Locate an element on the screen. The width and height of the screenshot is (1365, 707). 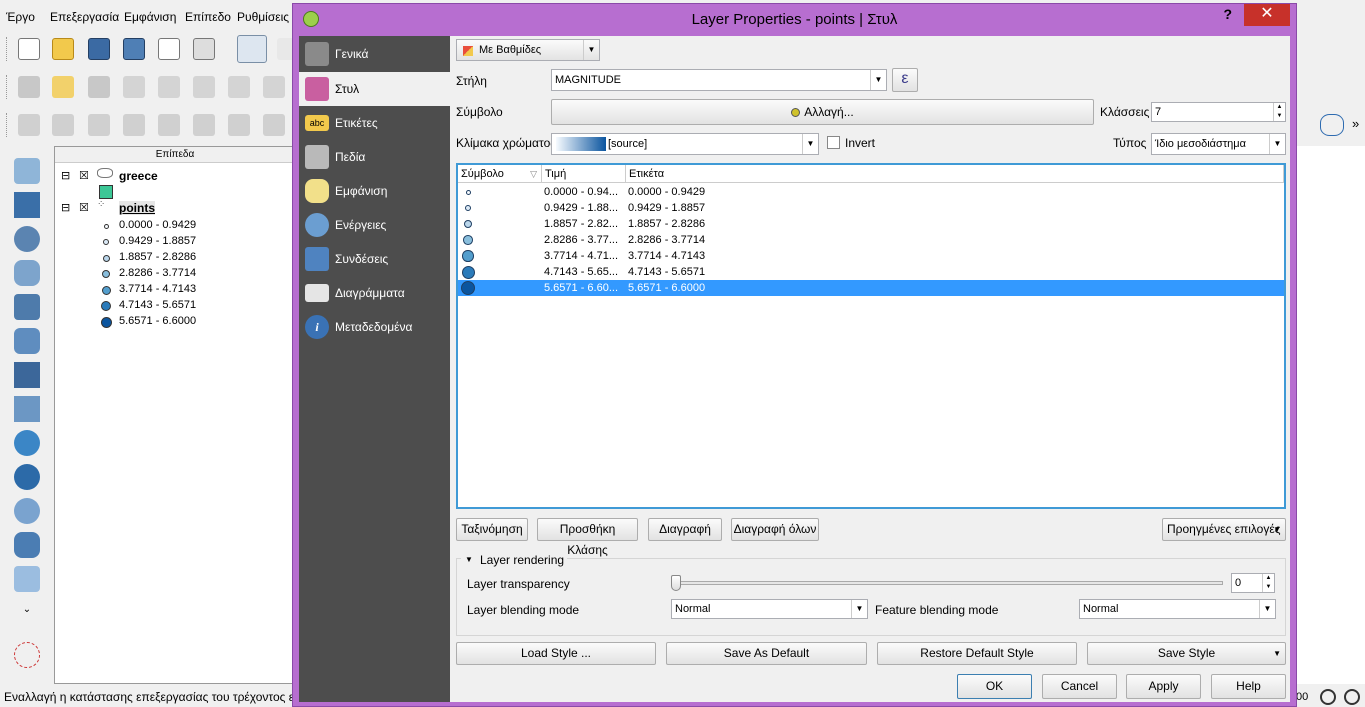
class-label-cell: 2.8286 - 3.7714 is located at coordinates (666, 240).